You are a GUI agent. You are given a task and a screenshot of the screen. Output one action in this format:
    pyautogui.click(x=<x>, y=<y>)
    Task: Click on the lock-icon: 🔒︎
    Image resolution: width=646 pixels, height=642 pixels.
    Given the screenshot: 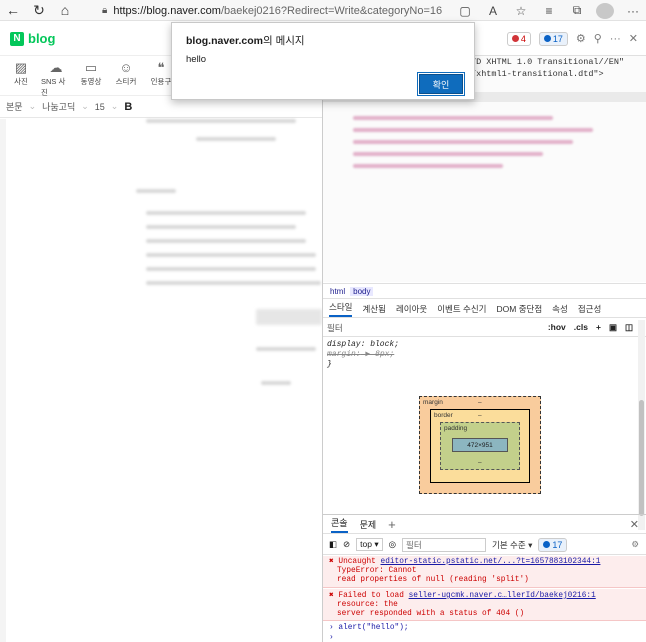 What is the action you would take?
    pyautogui.click(x=105, y=10)
    